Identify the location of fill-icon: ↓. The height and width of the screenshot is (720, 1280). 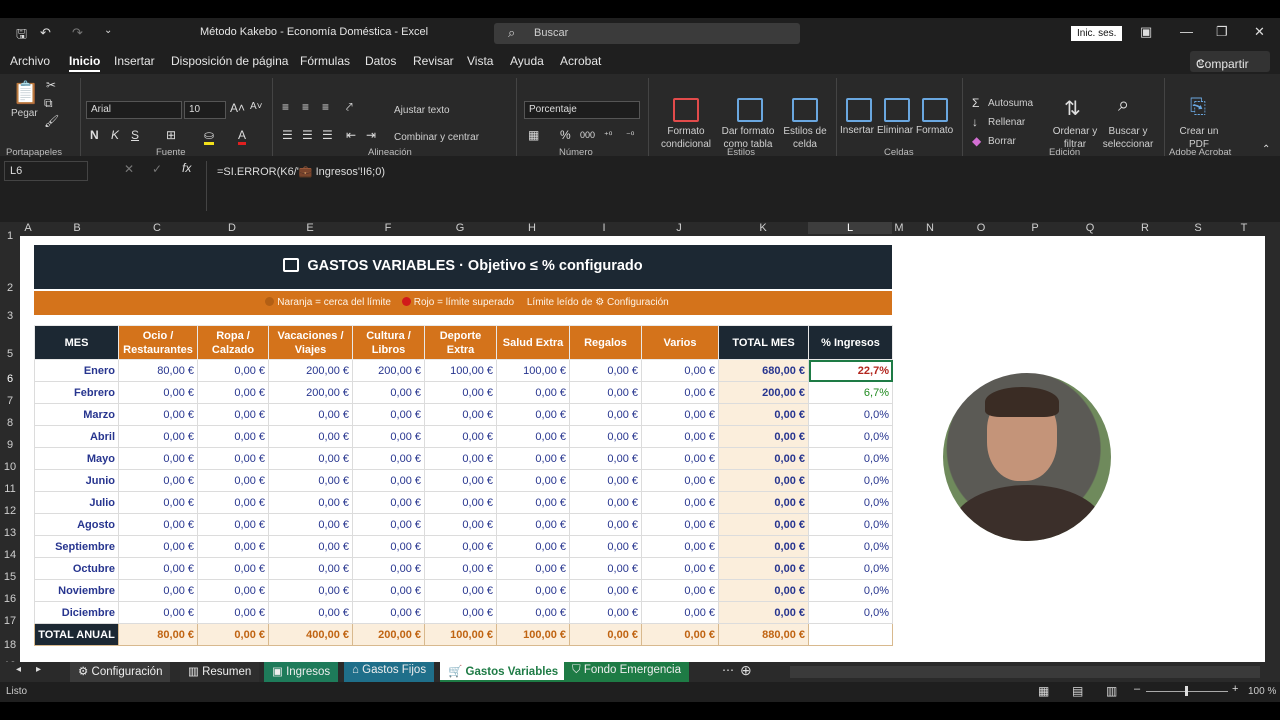
(975, 122).